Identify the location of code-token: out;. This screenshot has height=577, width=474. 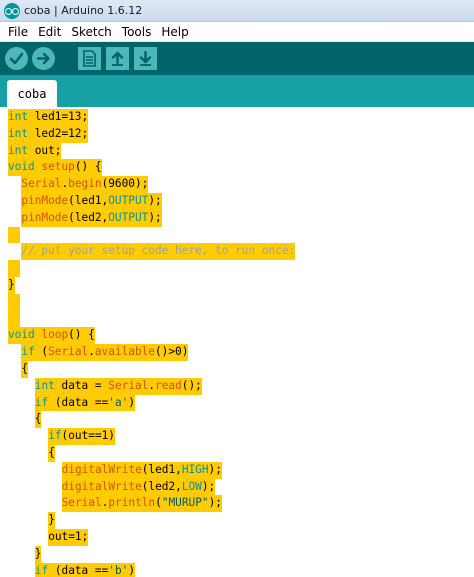
(45, 150).